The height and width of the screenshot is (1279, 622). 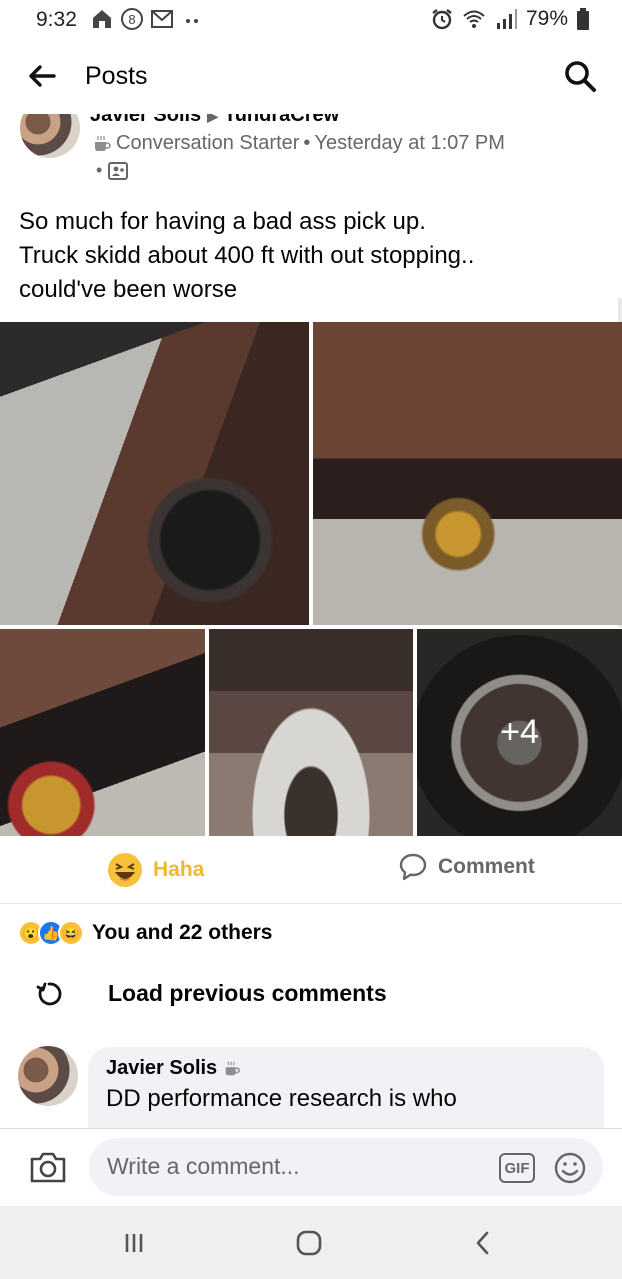 I want to click on status-right-icons: 79%, so click(x=510, y=19).